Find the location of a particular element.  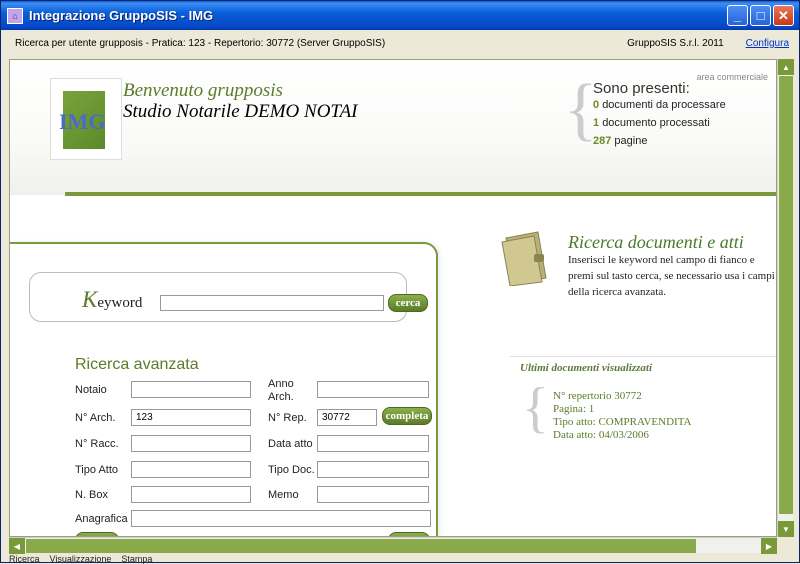

recent-doc-tipo-atto: Tipo atto: COMPRAVENDITA is located at coordinates (622, 422).